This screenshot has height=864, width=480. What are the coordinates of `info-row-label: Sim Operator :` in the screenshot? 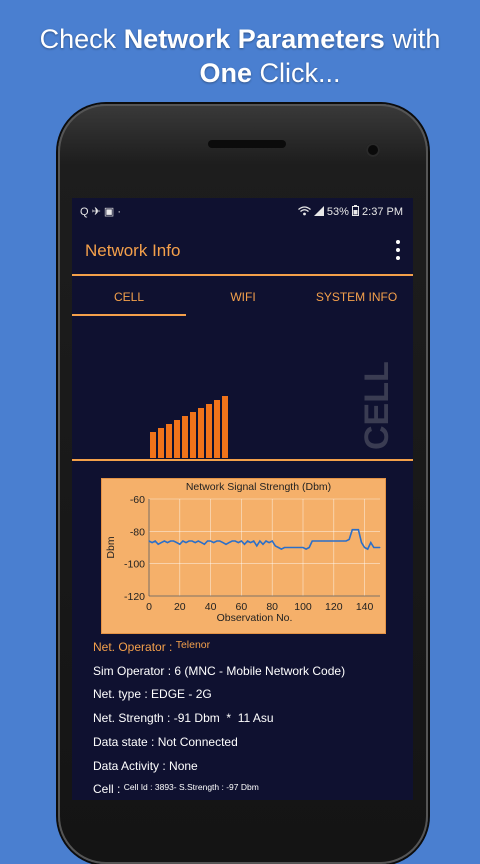 It's located at (134, 670).